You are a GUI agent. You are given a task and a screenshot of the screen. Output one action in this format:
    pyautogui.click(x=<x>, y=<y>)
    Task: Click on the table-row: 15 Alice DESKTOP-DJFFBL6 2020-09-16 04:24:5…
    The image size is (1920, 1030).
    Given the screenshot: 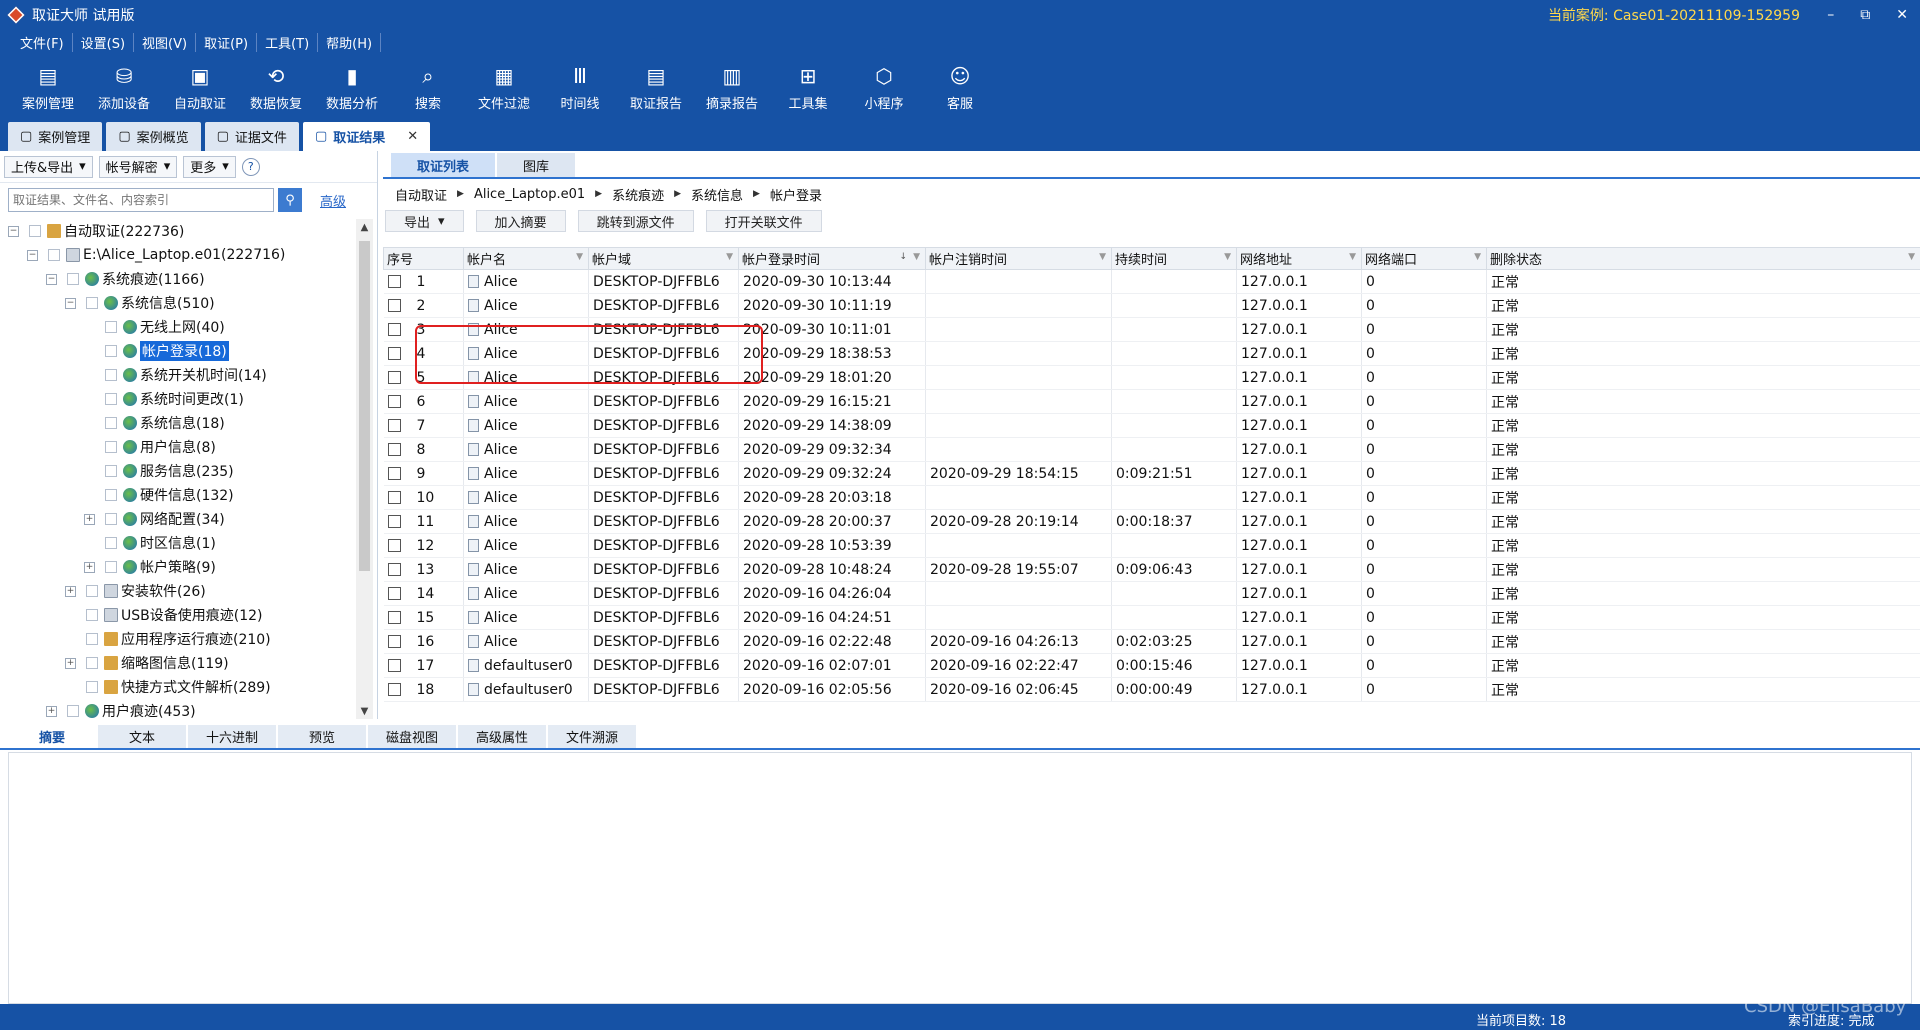 What is the action you would take?
    pyautogui.click(x=1151, y=617)
    